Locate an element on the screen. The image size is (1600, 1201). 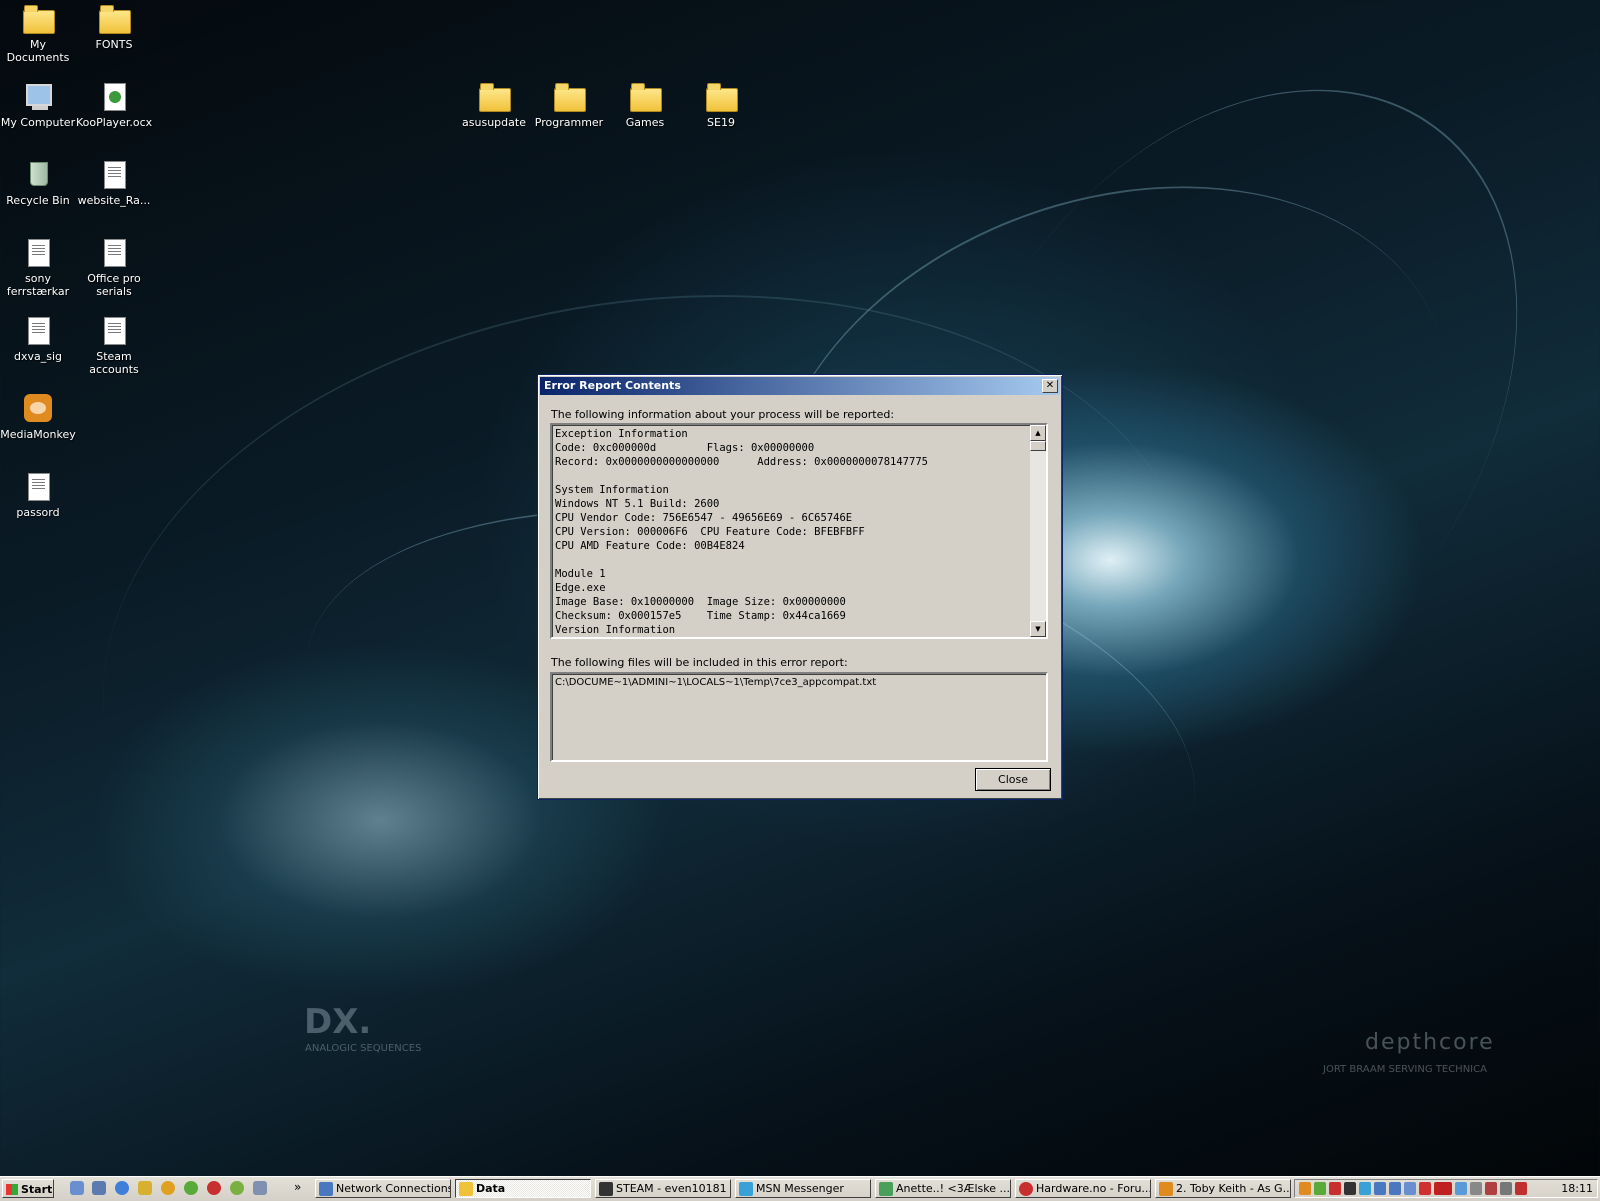
desktop-icon-my-documents: My Documents is located at coordinates (38, 33).